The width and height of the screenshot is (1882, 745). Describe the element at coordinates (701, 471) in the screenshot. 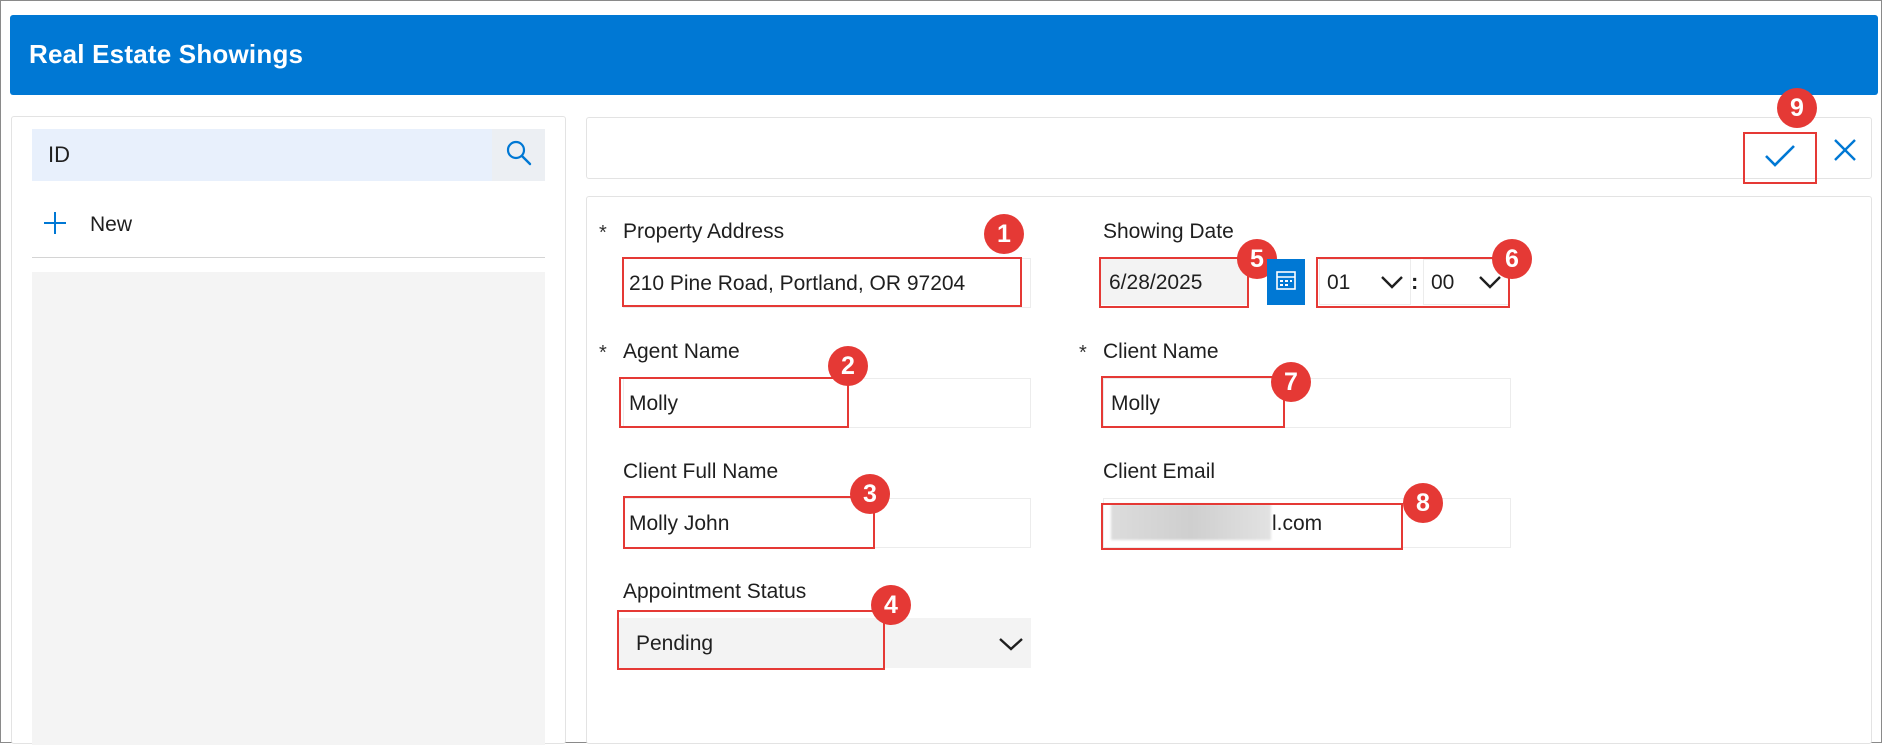

I see `client-full-name-label: Client Full Name` at that location.